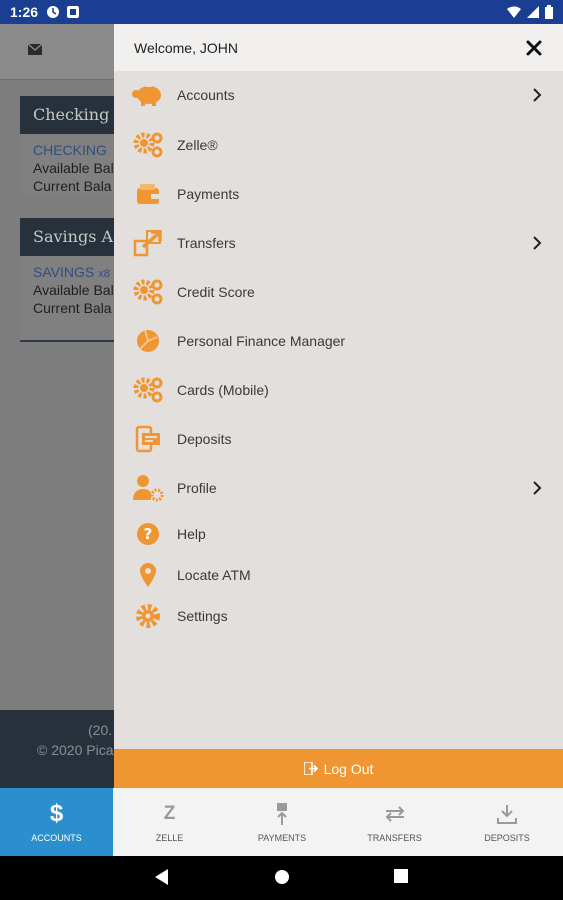  I want to click on location-pin-icon, so click(148, 575).